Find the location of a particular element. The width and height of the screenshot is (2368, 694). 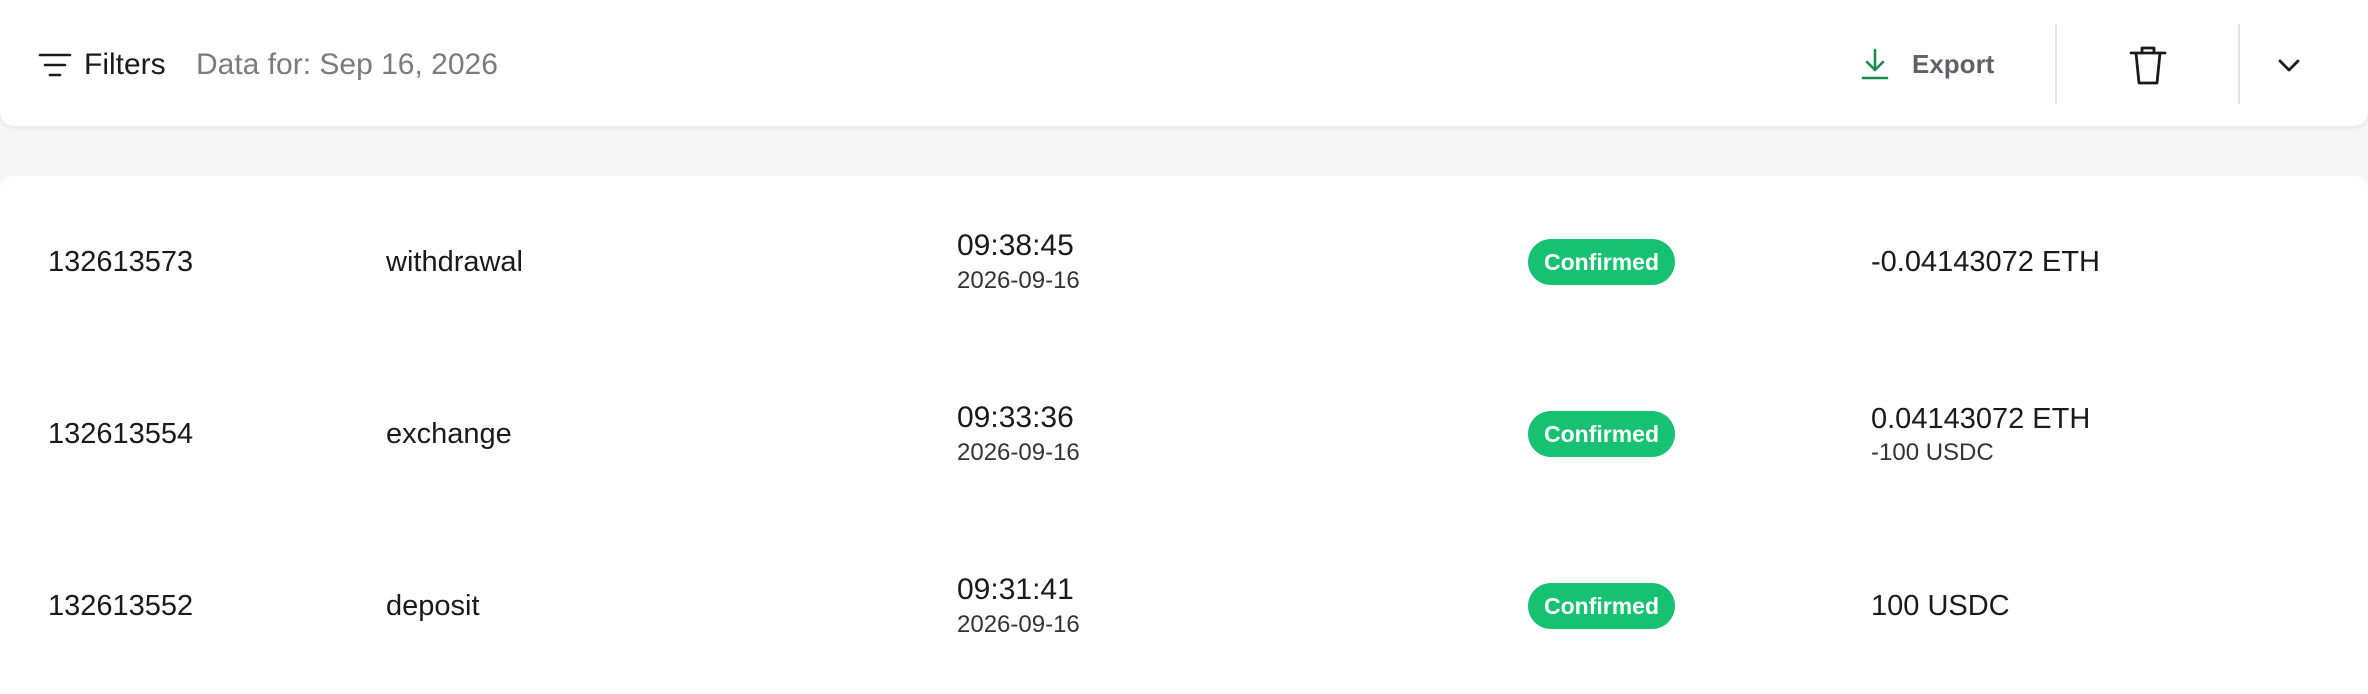

transaction-amount: 0.04143072 ETH -100 USDC is located at coordinates (1980, 434).